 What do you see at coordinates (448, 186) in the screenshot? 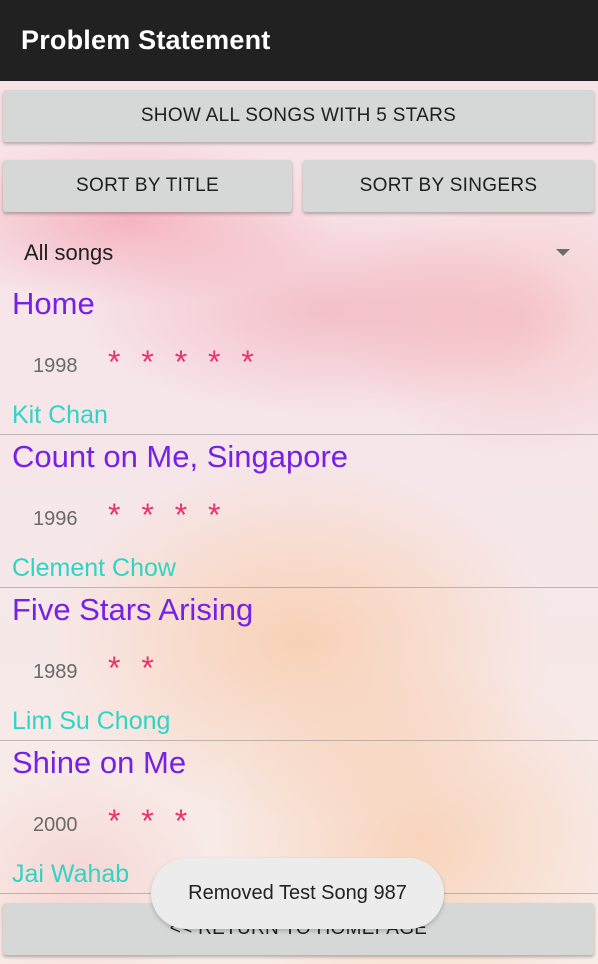
I see `sort-by-singers-button: SORT BY SINGERS` at bounding box center [448, 186].